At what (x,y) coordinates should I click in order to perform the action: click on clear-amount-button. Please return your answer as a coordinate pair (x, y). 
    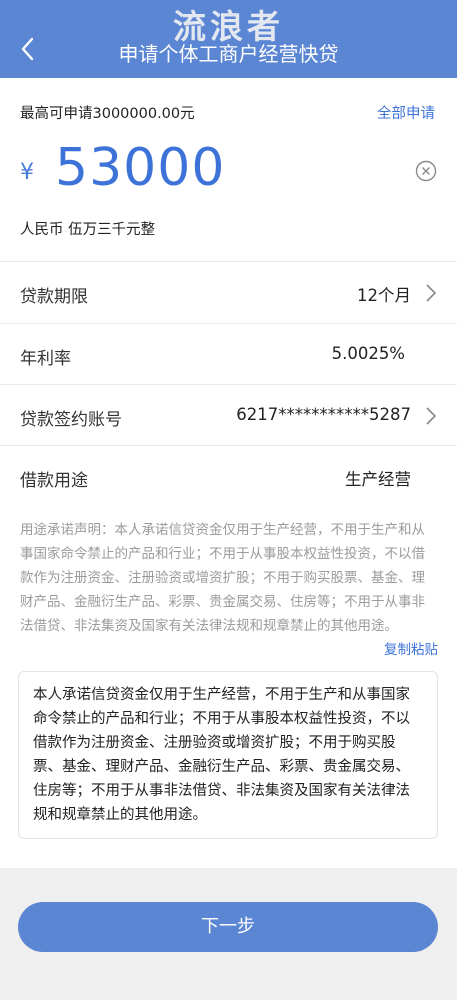
    Looking at the image, I should click on (426, 171).